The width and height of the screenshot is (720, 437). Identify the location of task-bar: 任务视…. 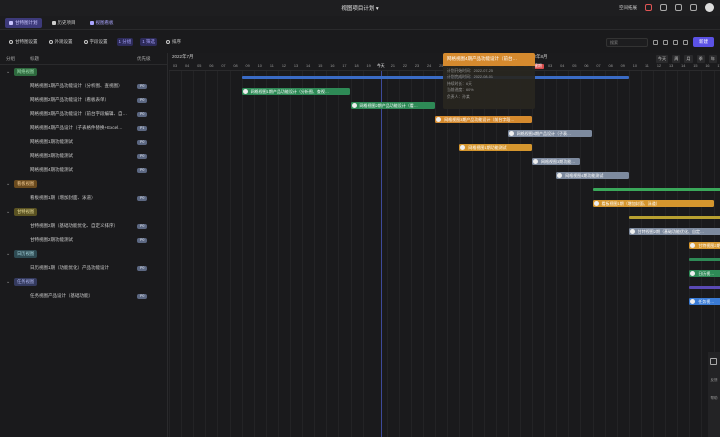
(704, 301).